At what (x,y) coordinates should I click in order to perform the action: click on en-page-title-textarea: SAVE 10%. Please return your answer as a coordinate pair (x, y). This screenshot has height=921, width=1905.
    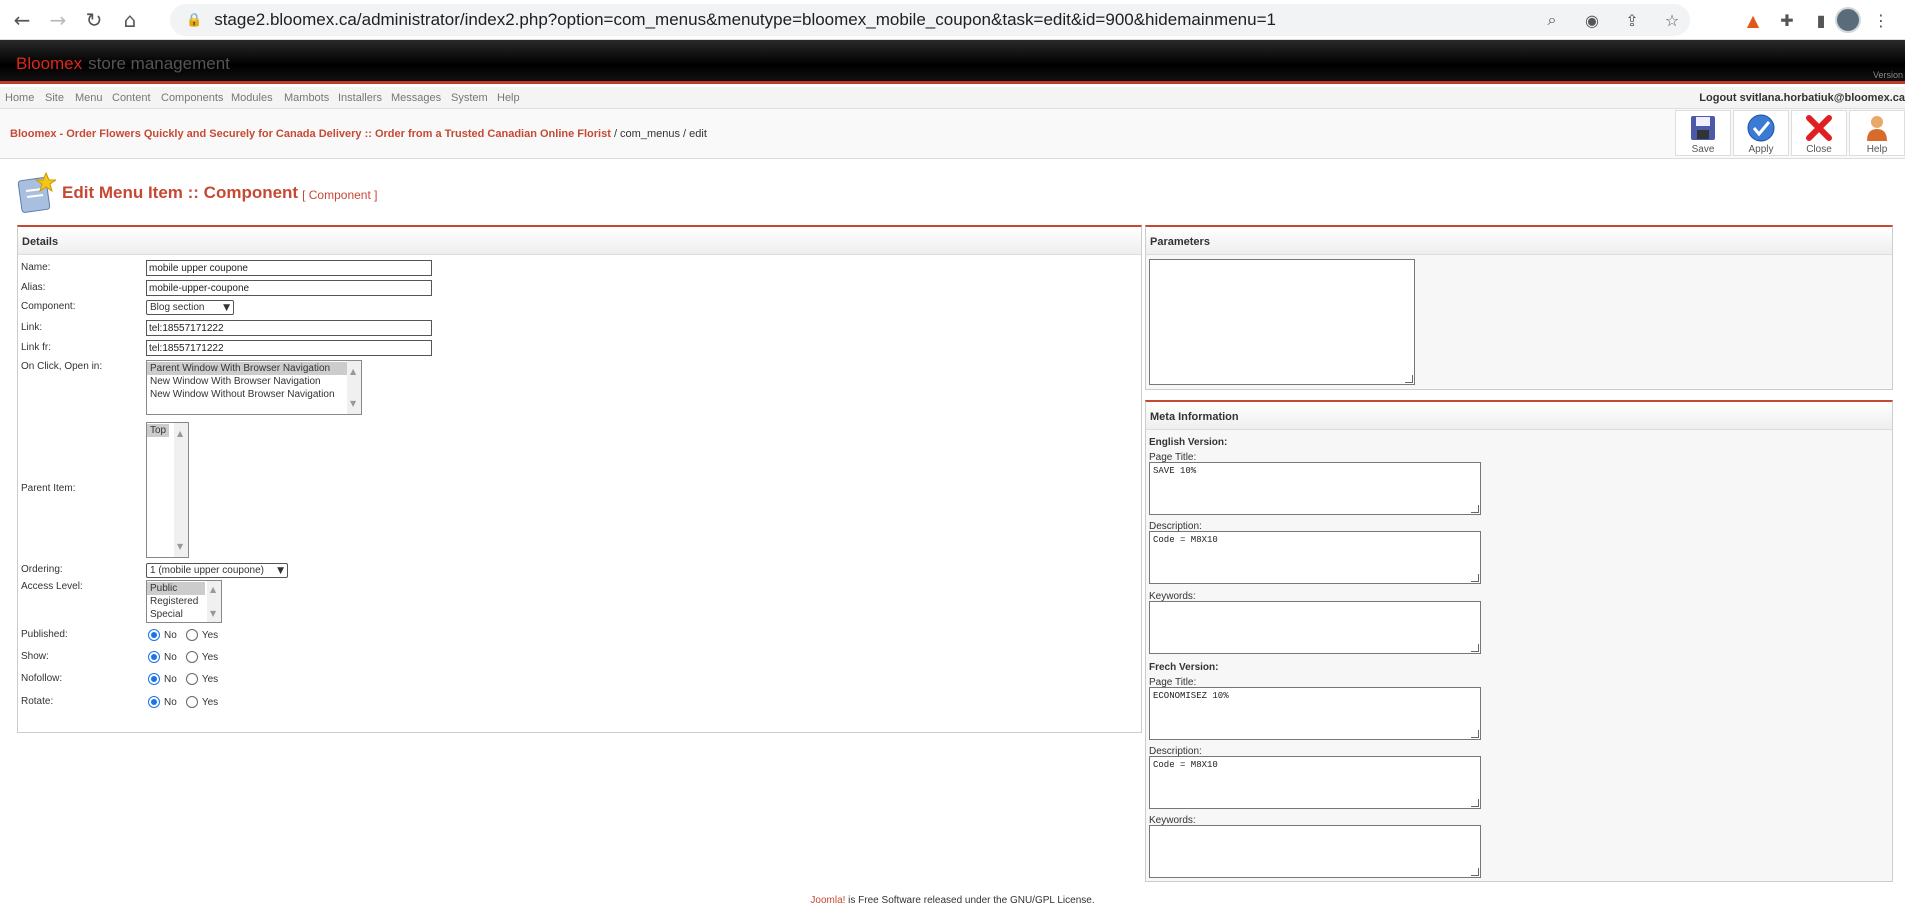
    Looking at the image, I should click on (1315, 488).